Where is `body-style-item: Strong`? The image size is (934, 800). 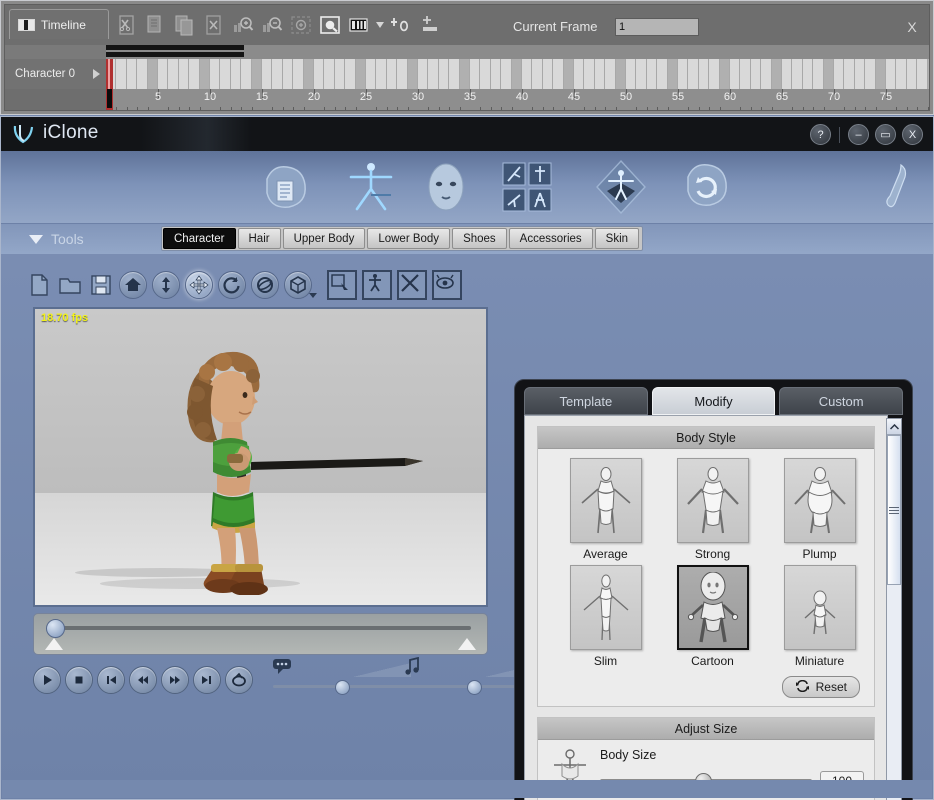
body-style-item: Strong is located at coordinates (712, 509).